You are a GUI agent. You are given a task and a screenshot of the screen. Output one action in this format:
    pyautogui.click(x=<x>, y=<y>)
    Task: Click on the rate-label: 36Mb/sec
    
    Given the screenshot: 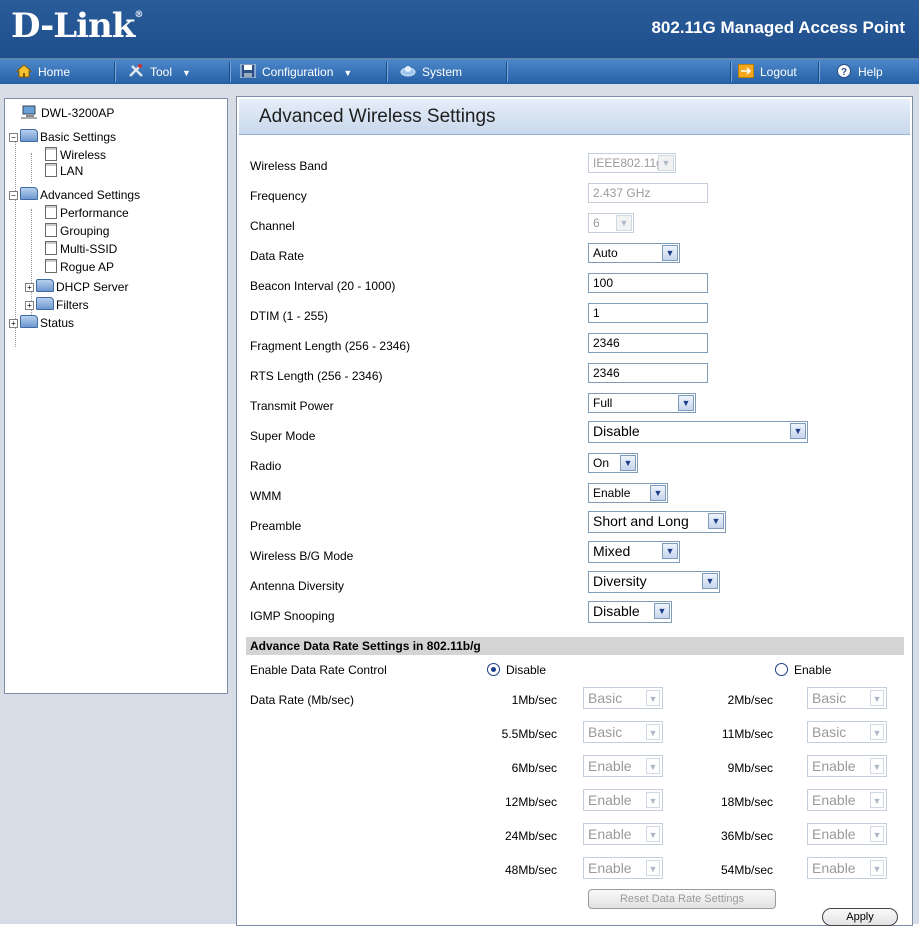 What is the action you would take?
    pyautogui.click(x=746, y=836)
    